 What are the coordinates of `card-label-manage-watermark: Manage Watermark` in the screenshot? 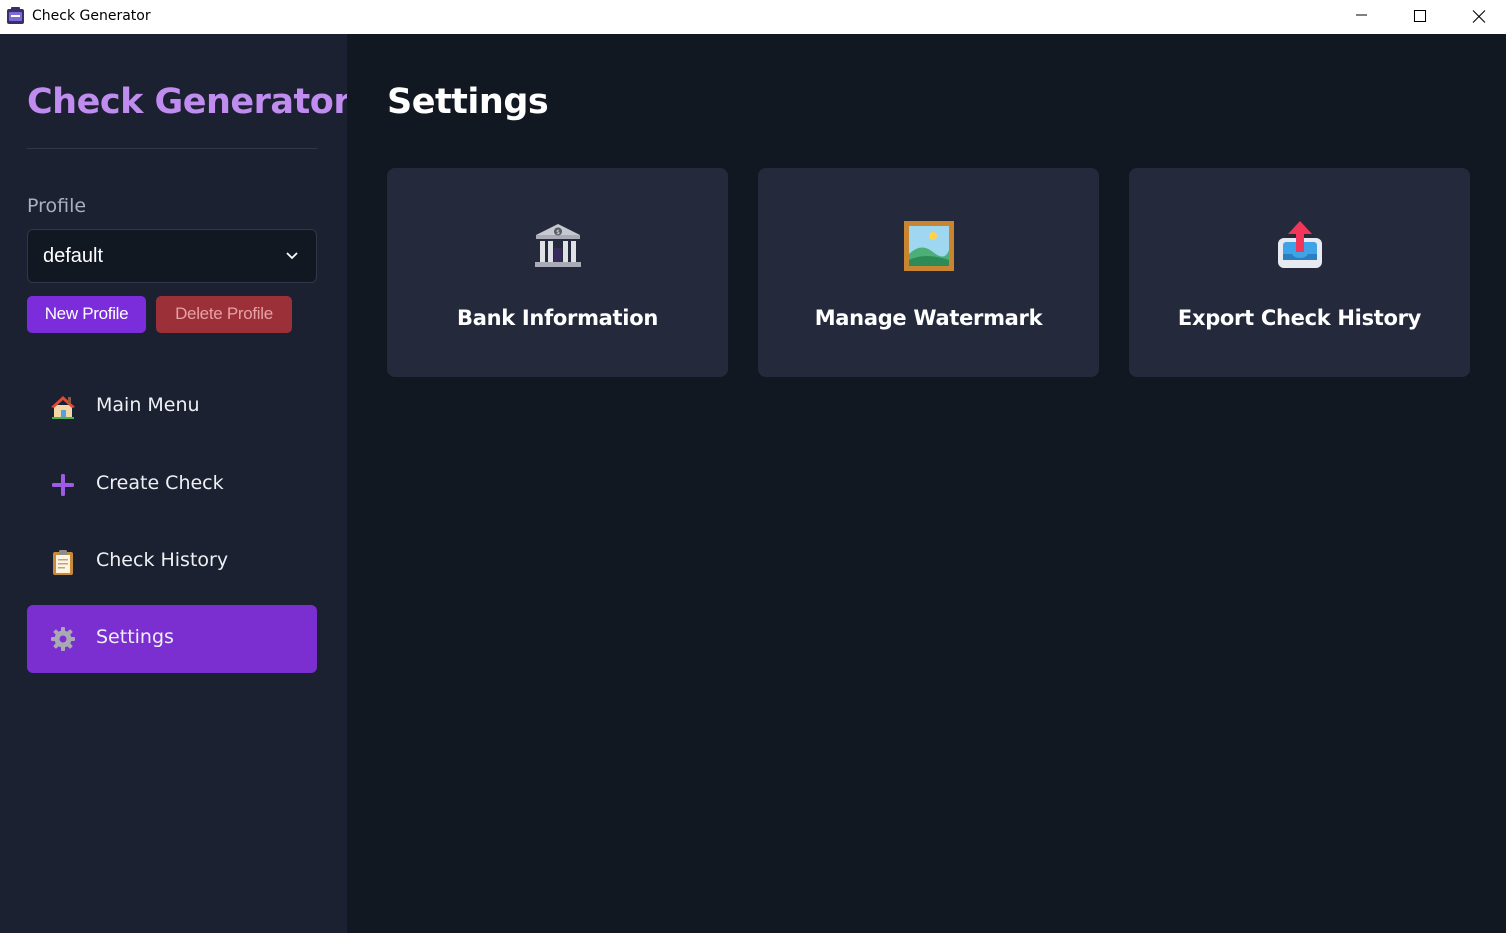 It's located at (928, 318).